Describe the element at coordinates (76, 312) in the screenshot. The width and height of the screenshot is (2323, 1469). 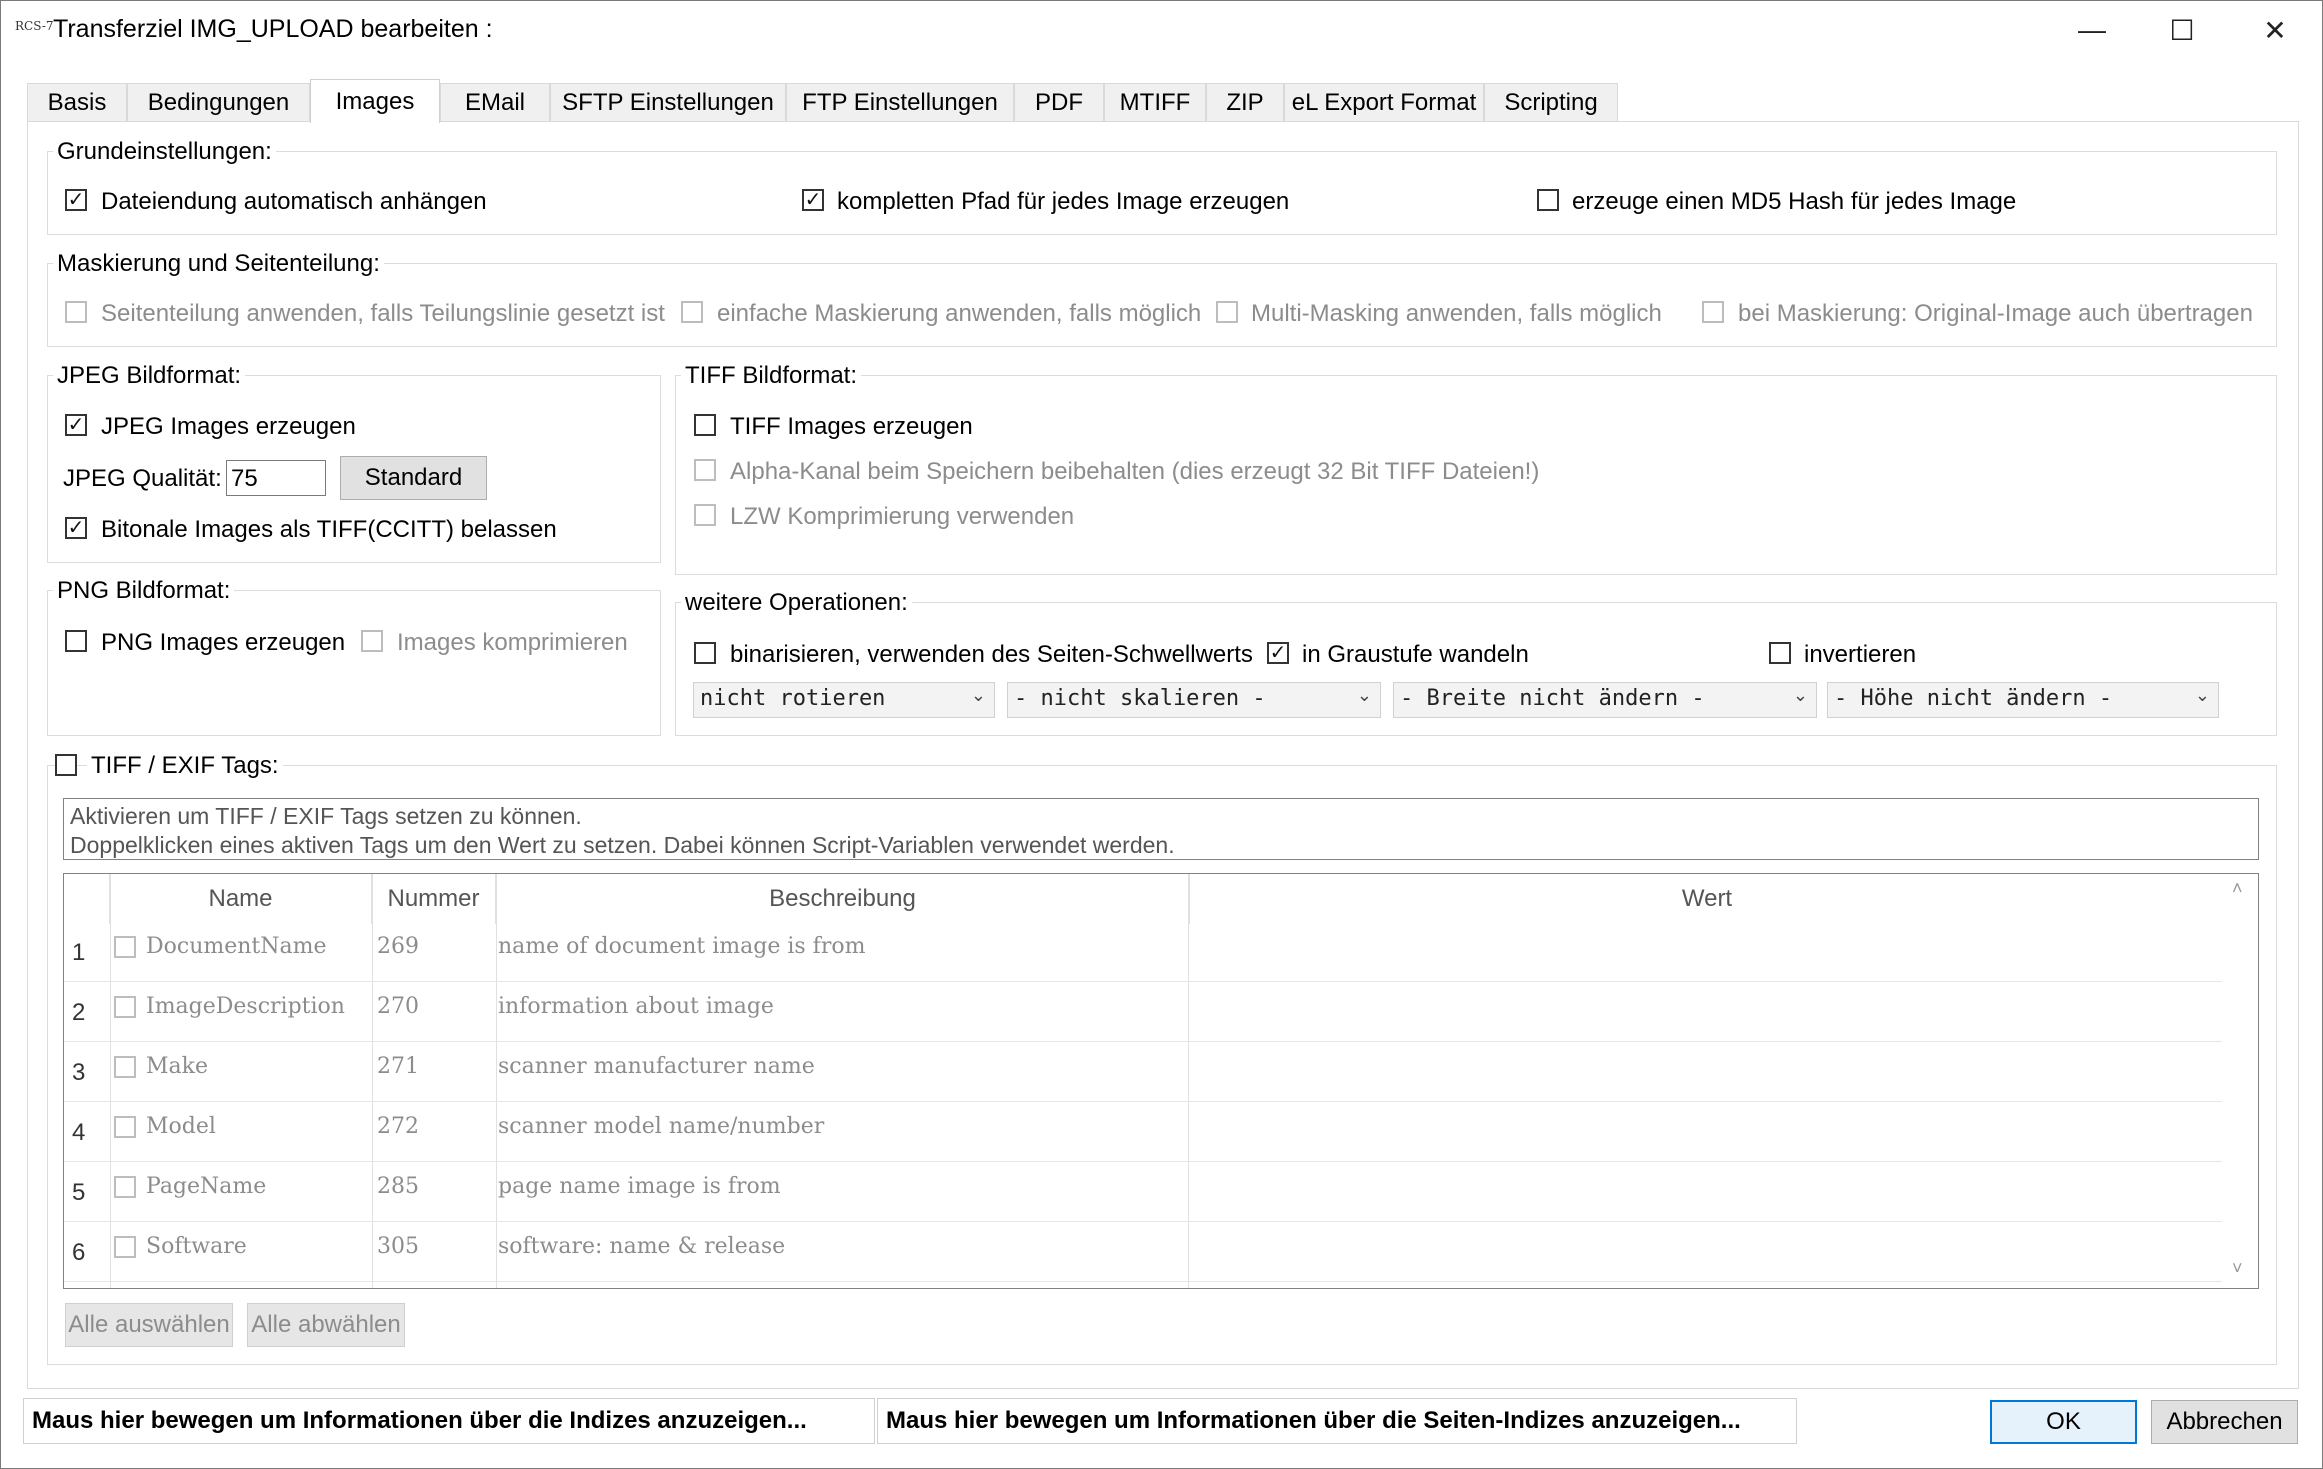
I see `seitenteilung-checkbox` at that location.